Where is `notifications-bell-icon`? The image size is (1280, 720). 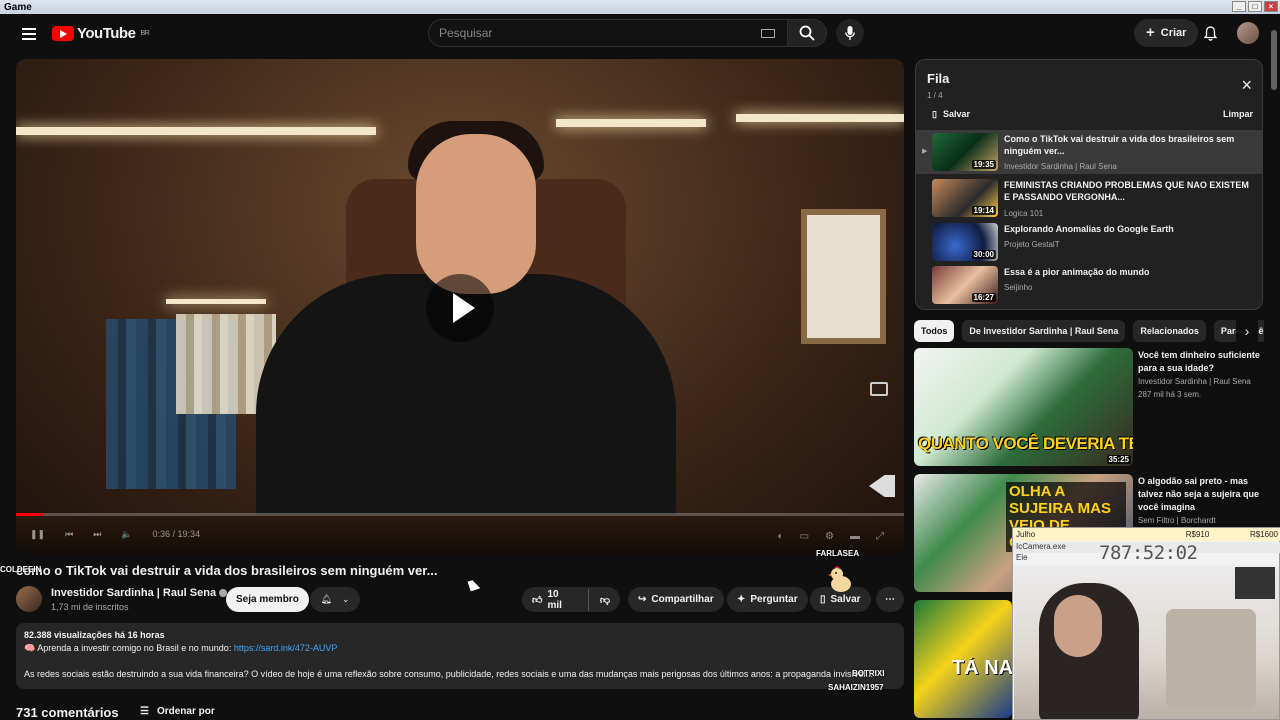 notifications-bell-icon is located at coordinates (1210, 33).